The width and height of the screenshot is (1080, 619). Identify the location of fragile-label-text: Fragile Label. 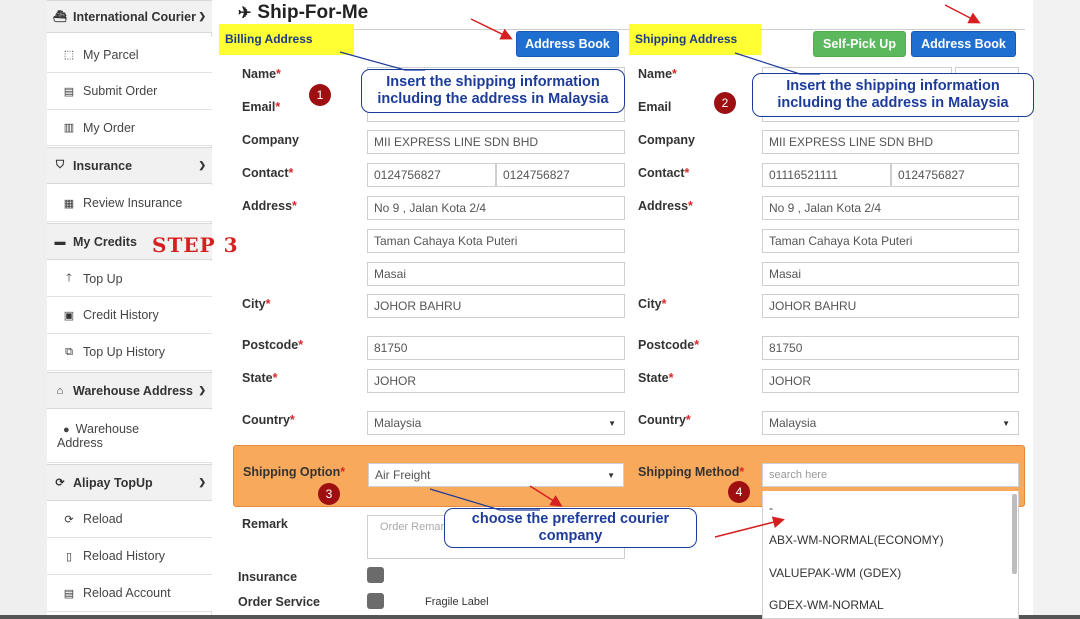
(457, 602).